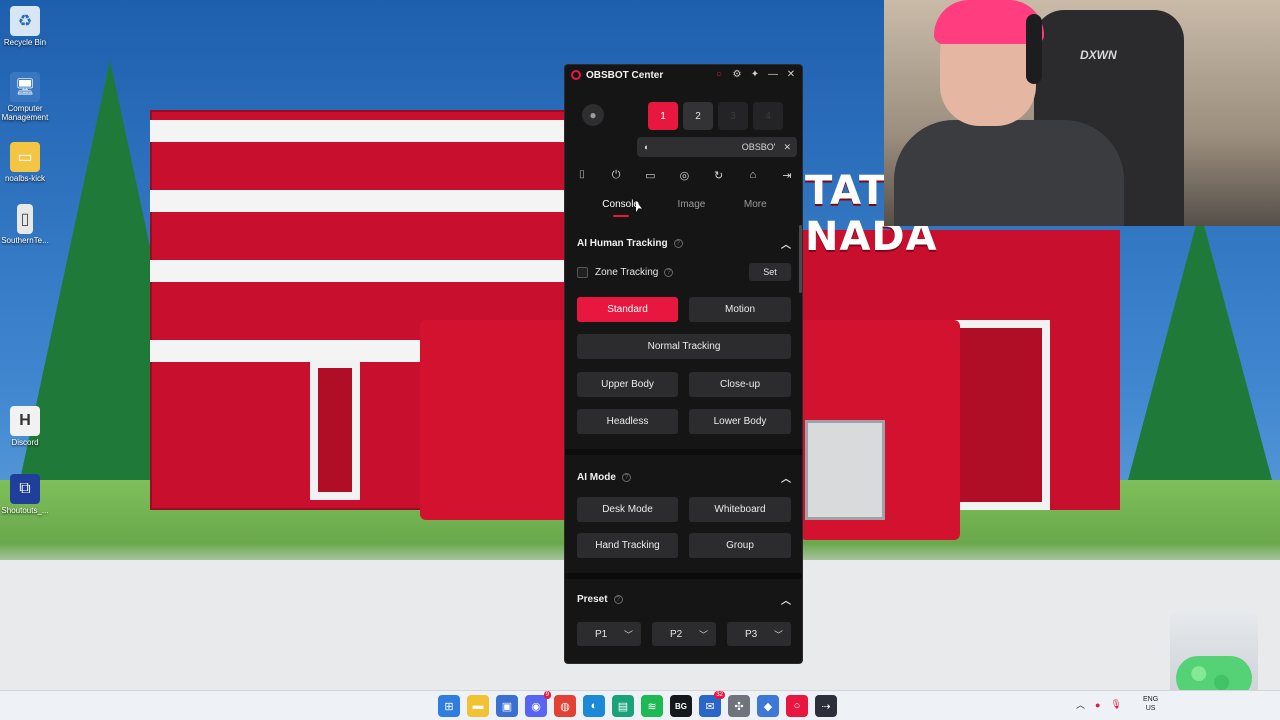 The height and width of the screenshot is (720, 1280). Describe the element at coordinates (778, 634) in the screenshot. I see `chevron-down-icon: ﹀` at that location.